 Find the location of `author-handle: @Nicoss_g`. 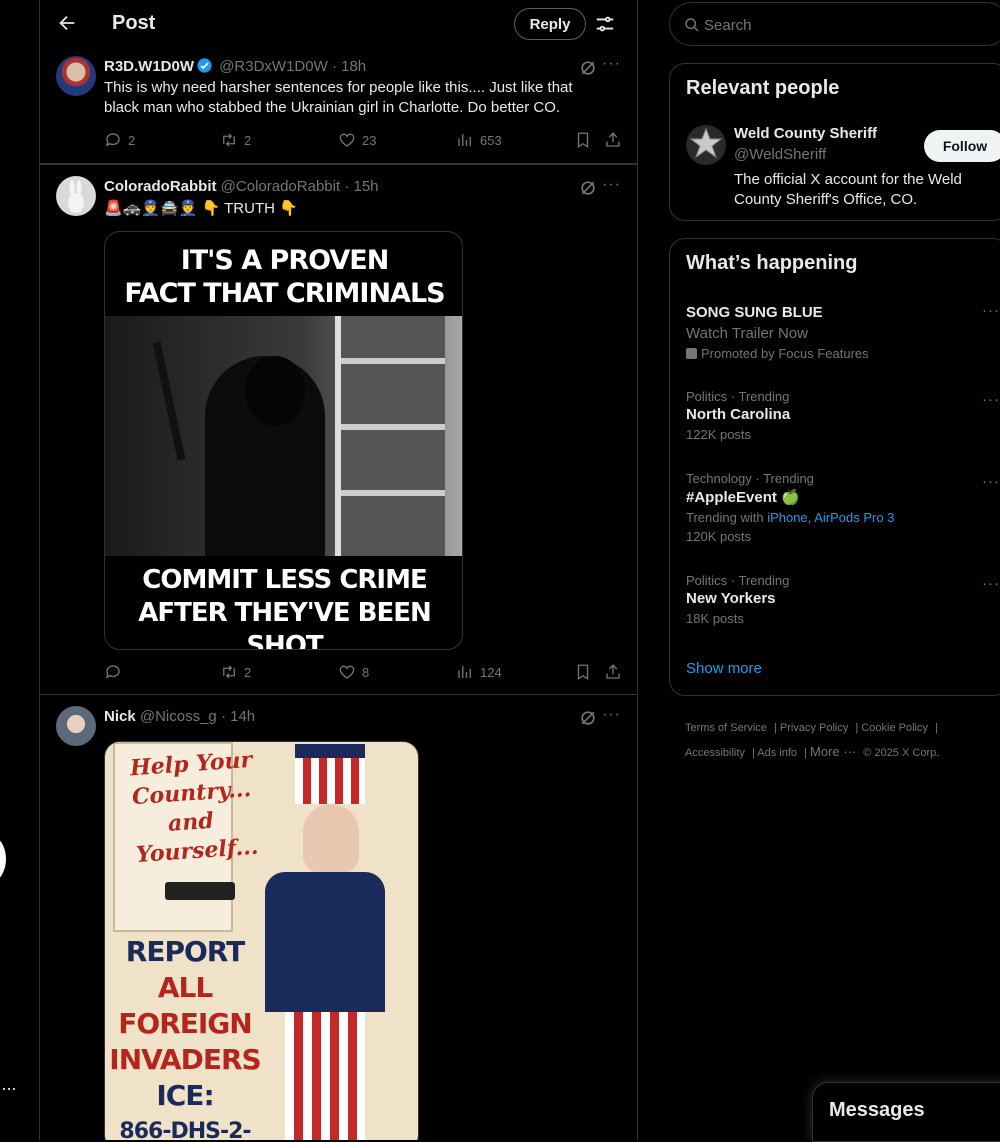

author-handle: @Nicoss_g is located at coordinates (178, 716).